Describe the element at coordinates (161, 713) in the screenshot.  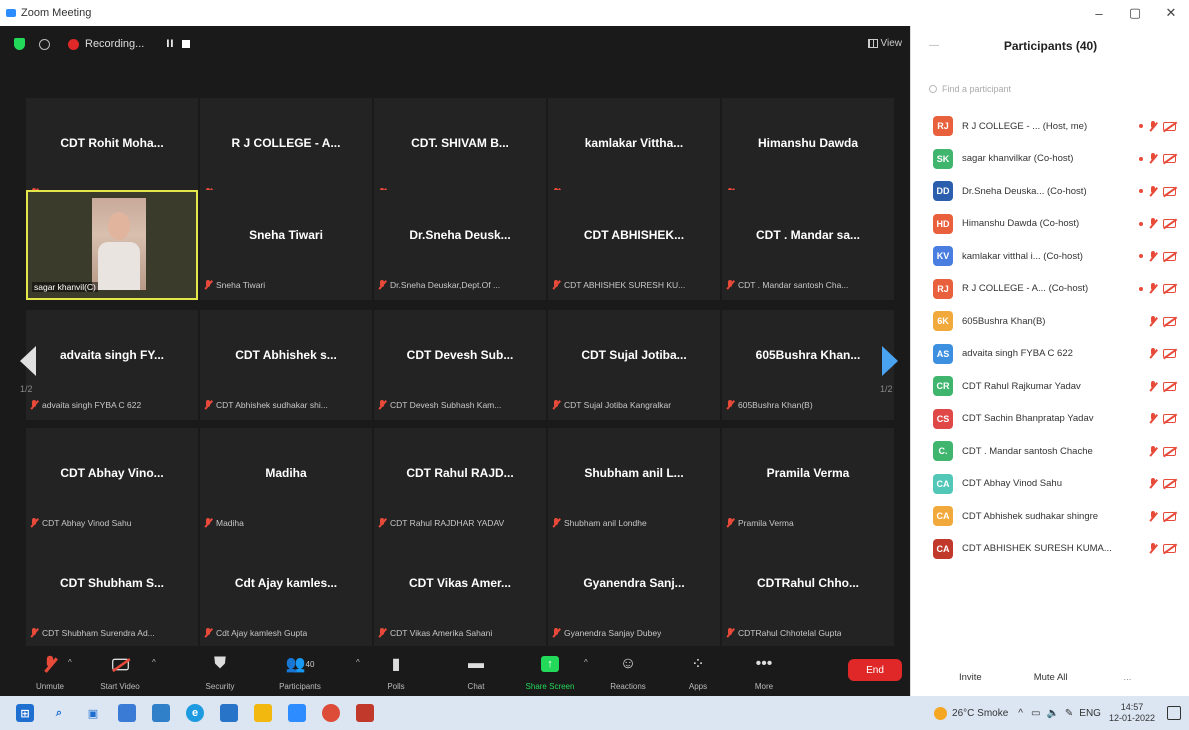
I see `store-app-icon` at that location.